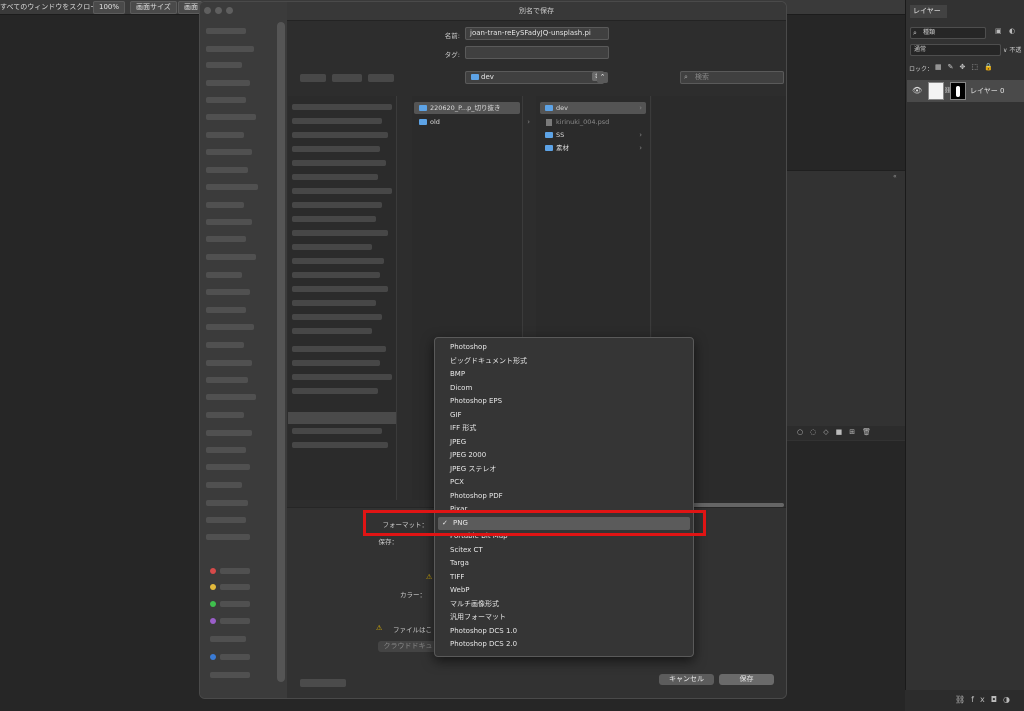  Describe the element at coordinates (564, 564) in the screenshot. I see `format-menu-item: Targa` at that location.